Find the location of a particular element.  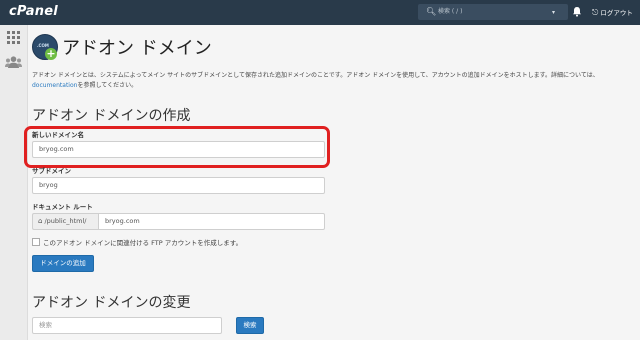

global-search: 🔍︎ 検索 ( / ) is located at coordinates (493, 12).